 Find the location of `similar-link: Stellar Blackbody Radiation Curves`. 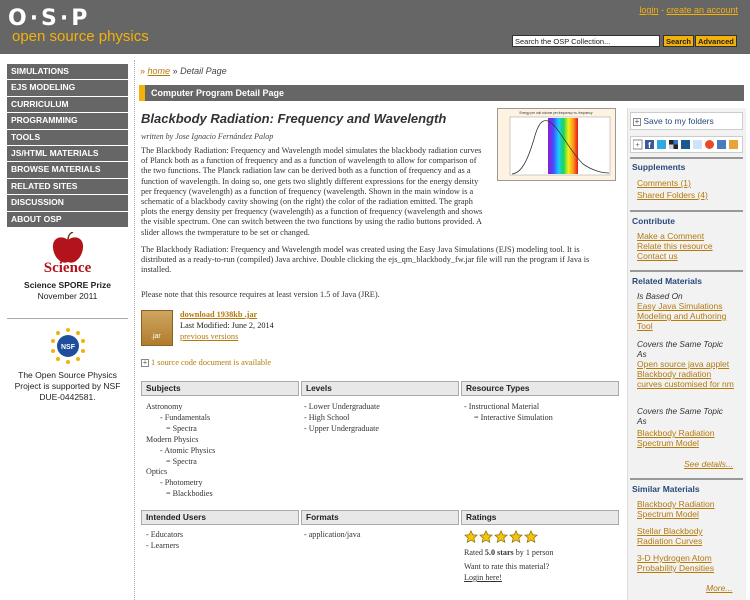

similar-link: Stellar Blackbody Radiation Curves is located at coordinates (687, 536).